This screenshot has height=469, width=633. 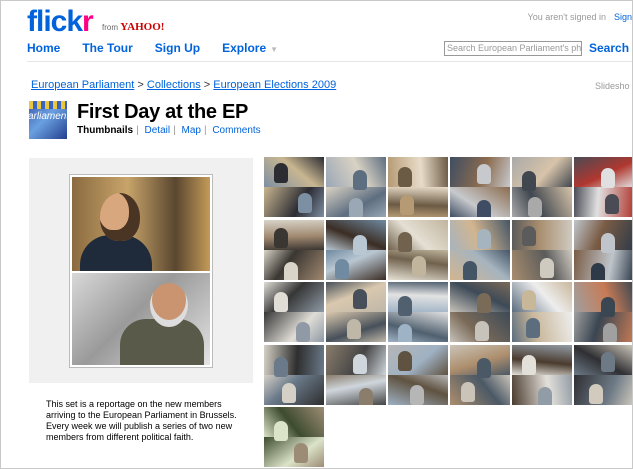 I want to click on tab-detail: Detail, so click(x=158, y=130).